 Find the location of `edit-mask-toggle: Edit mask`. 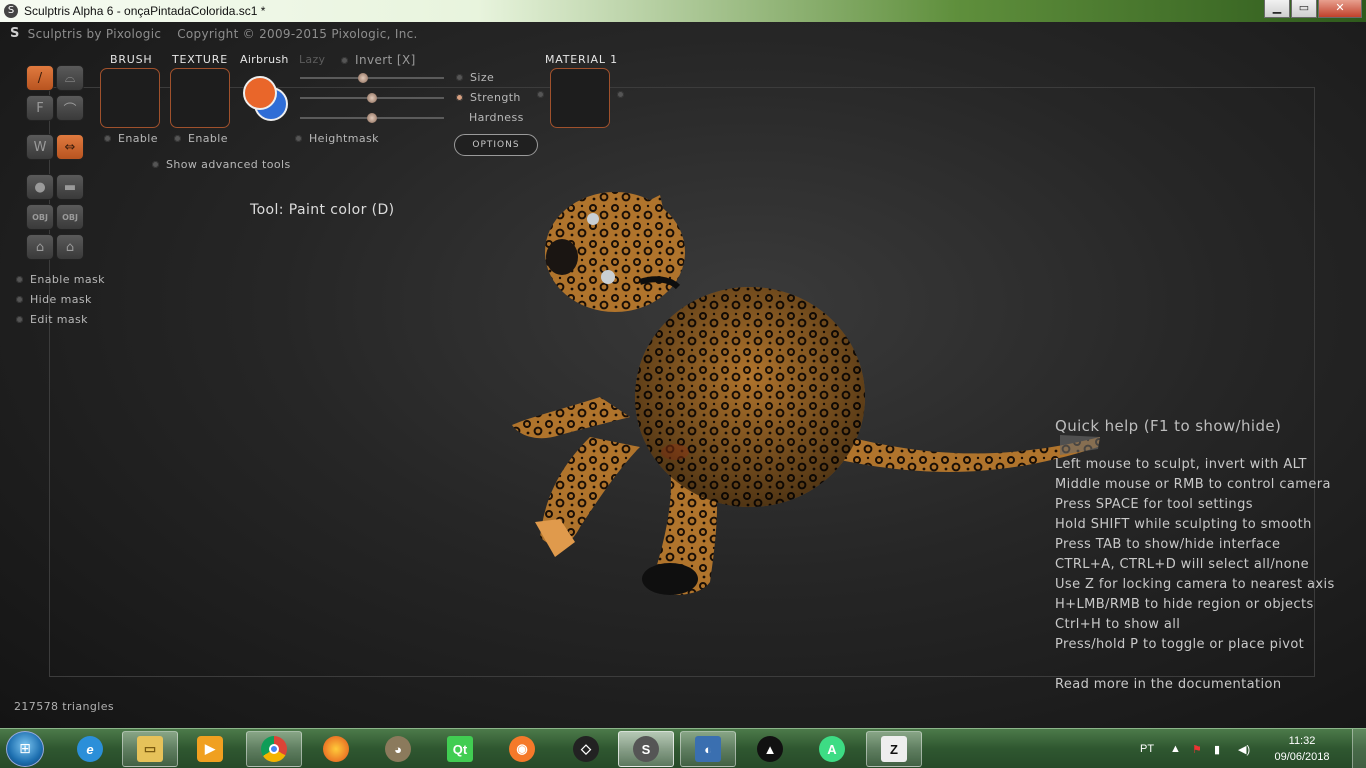

edit-mask-toggle: Edit mask is located at coordinates (52, 319).